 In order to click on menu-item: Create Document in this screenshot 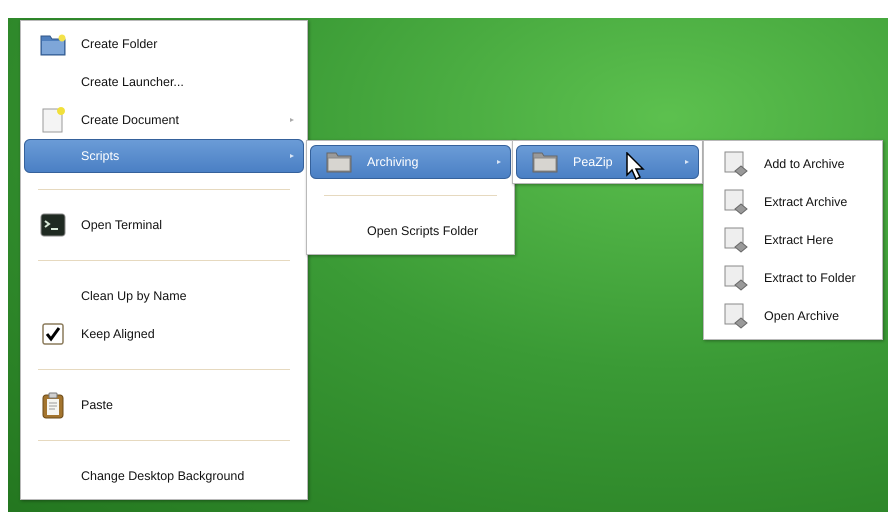, I will do `click(164, 120)`.